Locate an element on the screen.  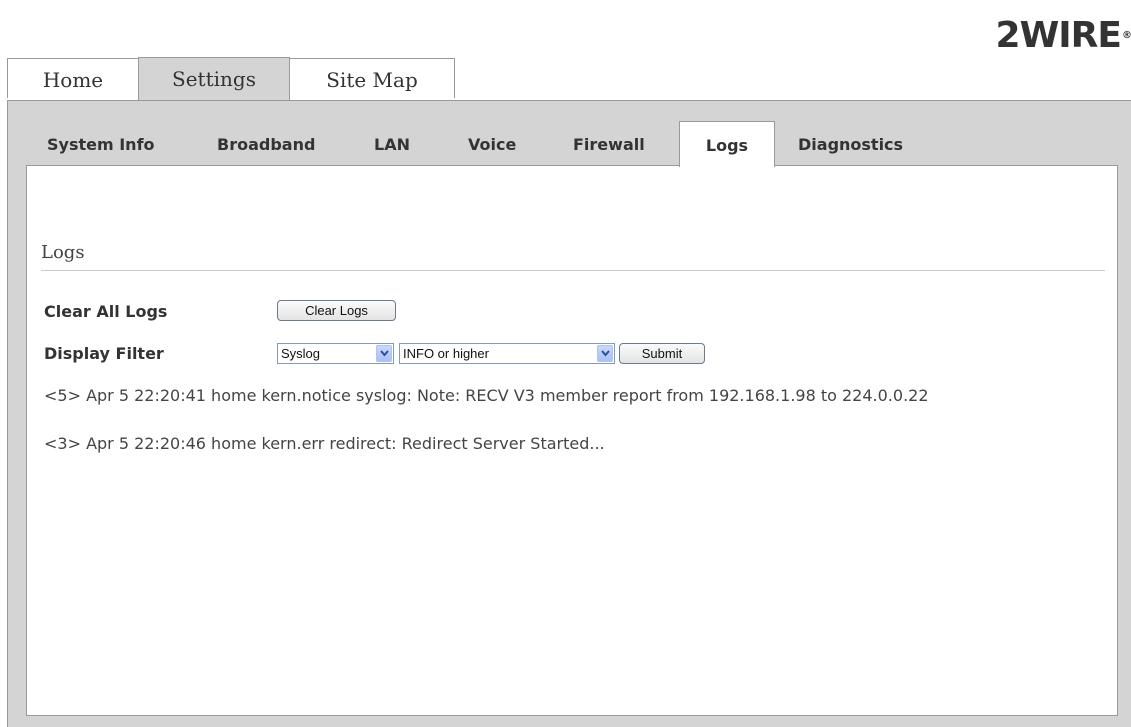
registered-mark: ® is located at coordinates (1126, 35).